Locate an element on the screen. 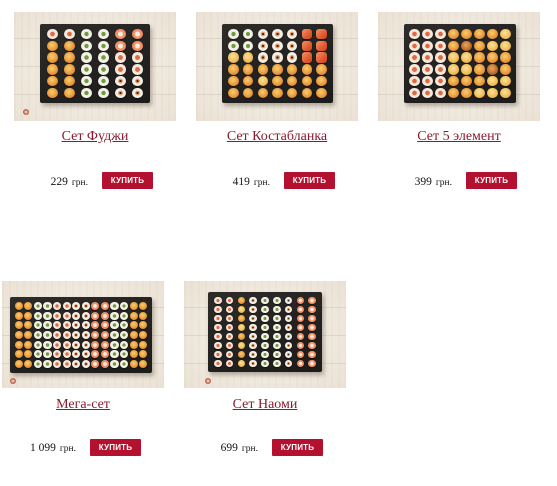 This screenshot has width=557, height=486. product-title-link: Мега-сет is located at coordinates (83, 405).